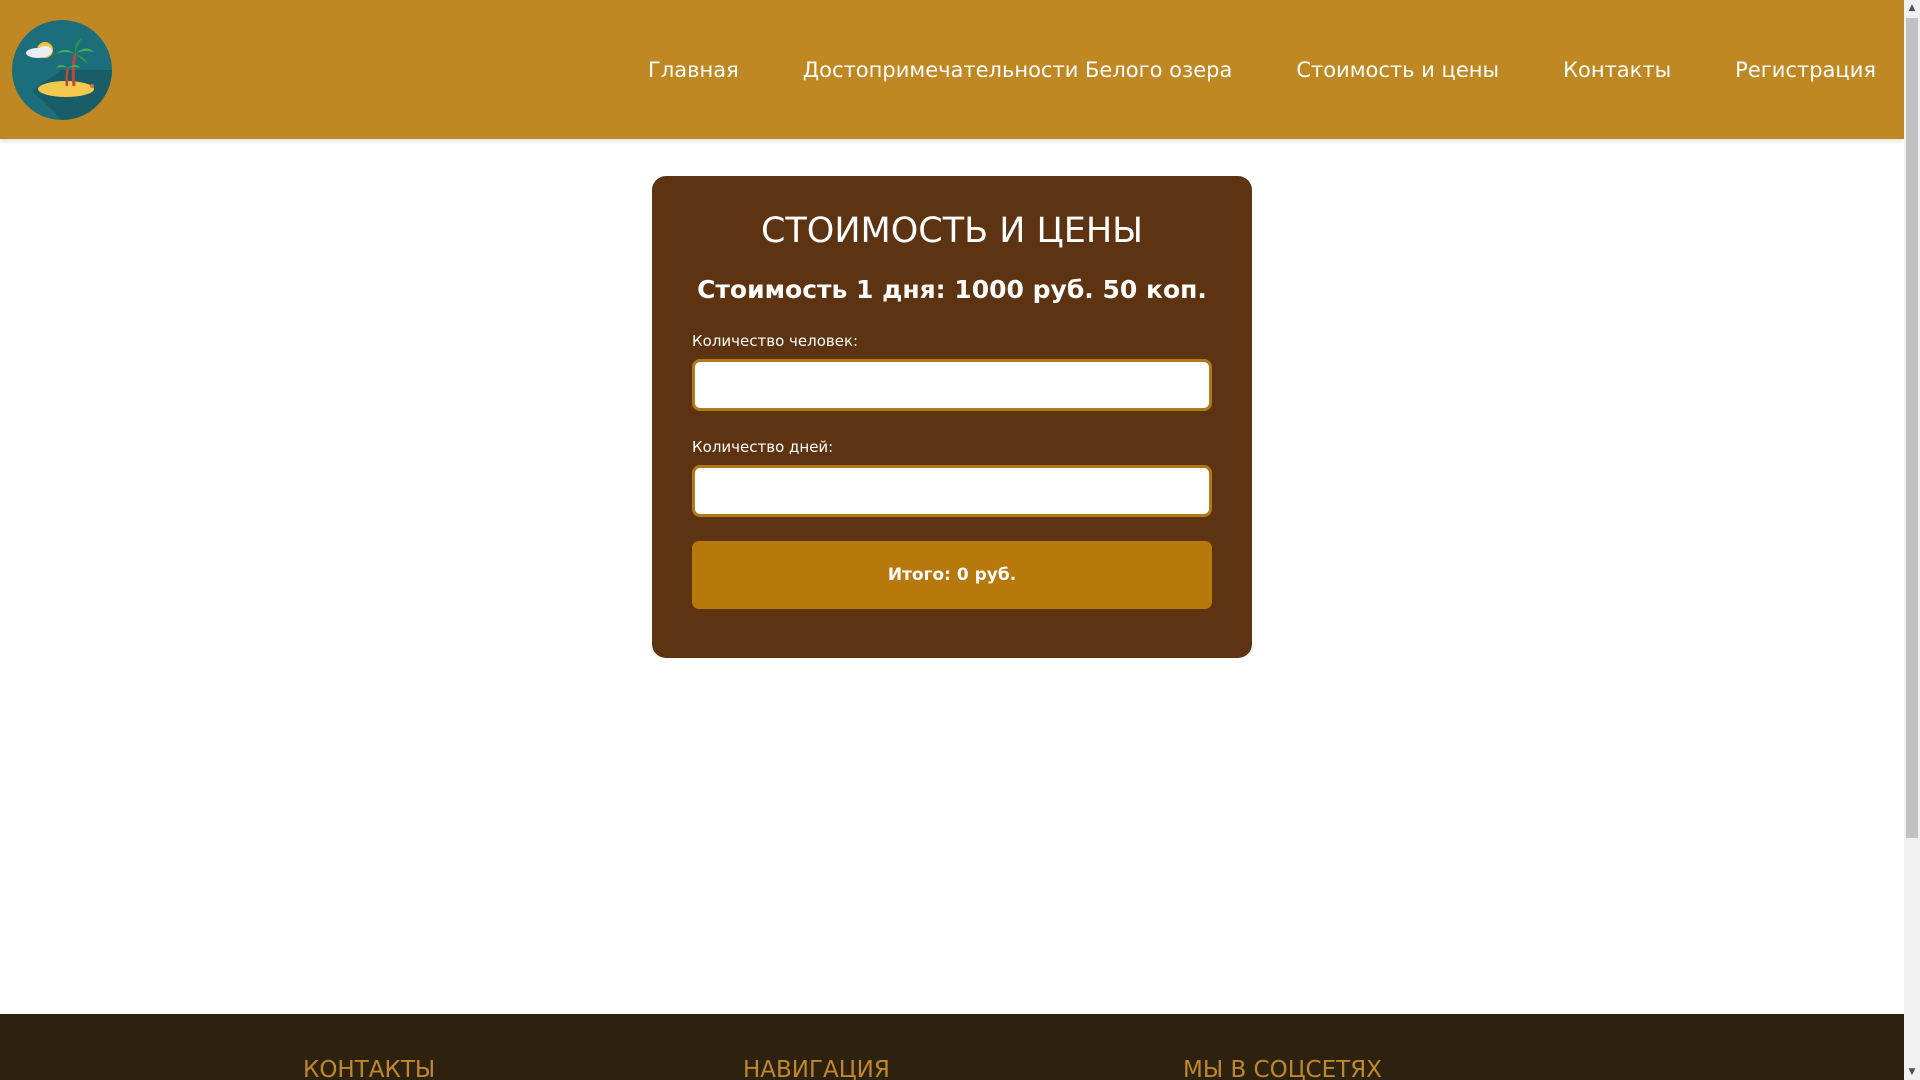 This screenshot has width=1920, height=1080. I want to click on days-count-input, so click(952, 490).